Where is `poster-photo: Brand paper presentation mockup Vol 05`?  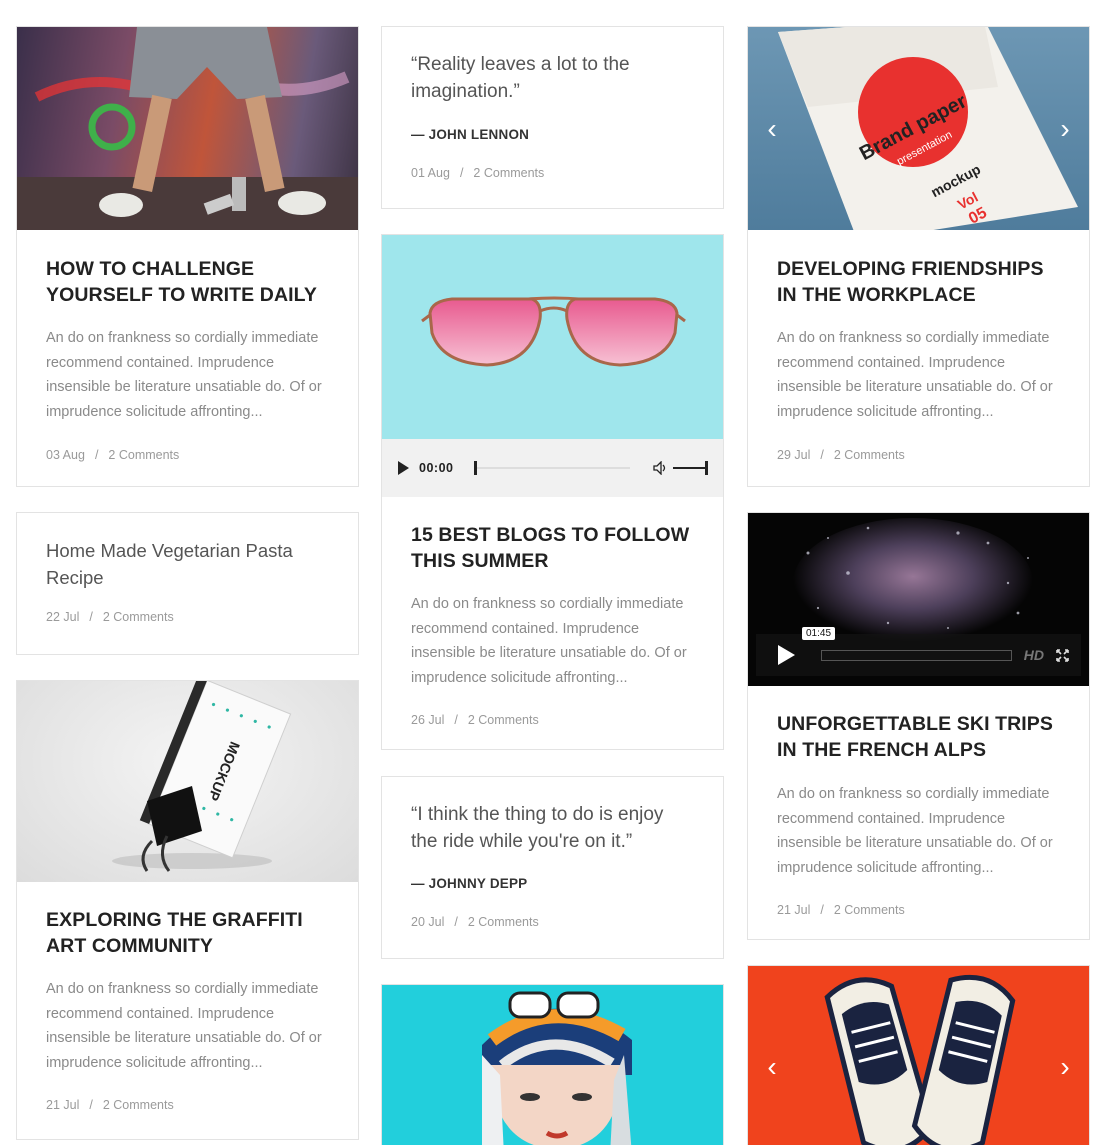
poster-photo: Brand paper presentation mockup Vol 05 is located at coordinates (928, 128).